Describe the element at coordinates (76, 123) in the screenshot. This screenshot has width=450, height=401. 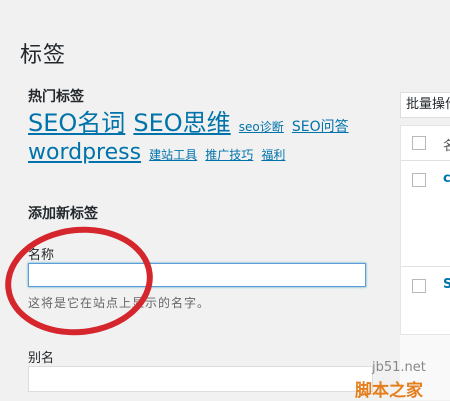
I see `tag-link: SEO名词` at that location.